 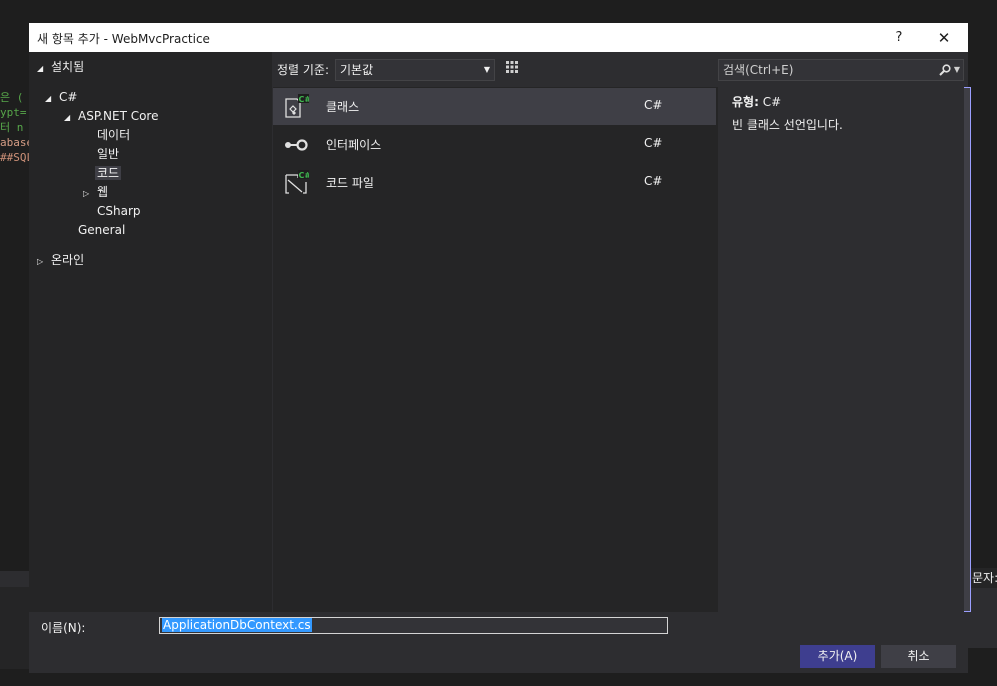 I want to click on tree-item-general: General, so click(x=101, y=230).